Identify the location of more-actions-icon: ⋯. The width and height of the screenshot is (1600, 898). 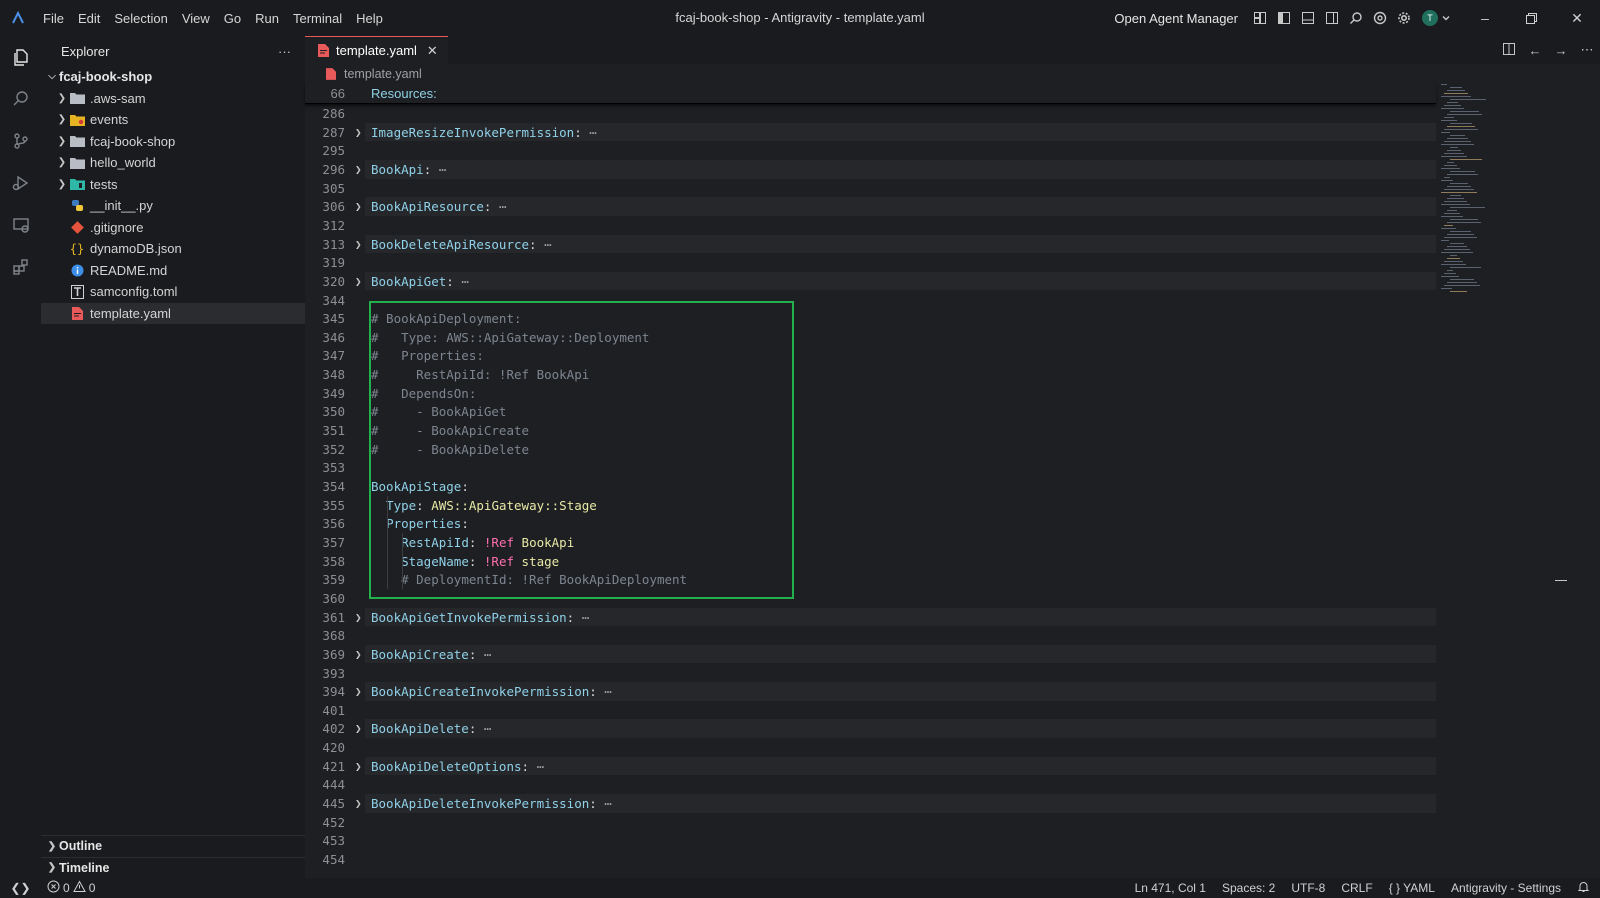
(1587, 50).